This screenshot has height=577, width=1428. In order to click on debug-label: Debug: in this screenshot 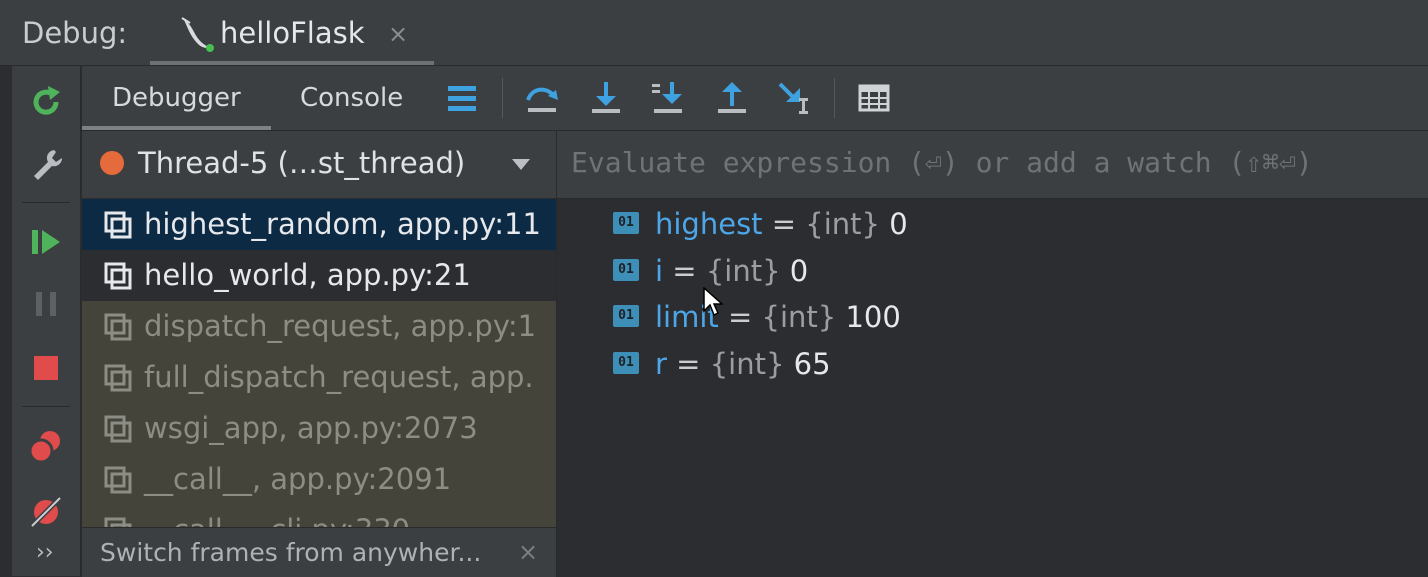, I will do `click(75, 33)`.